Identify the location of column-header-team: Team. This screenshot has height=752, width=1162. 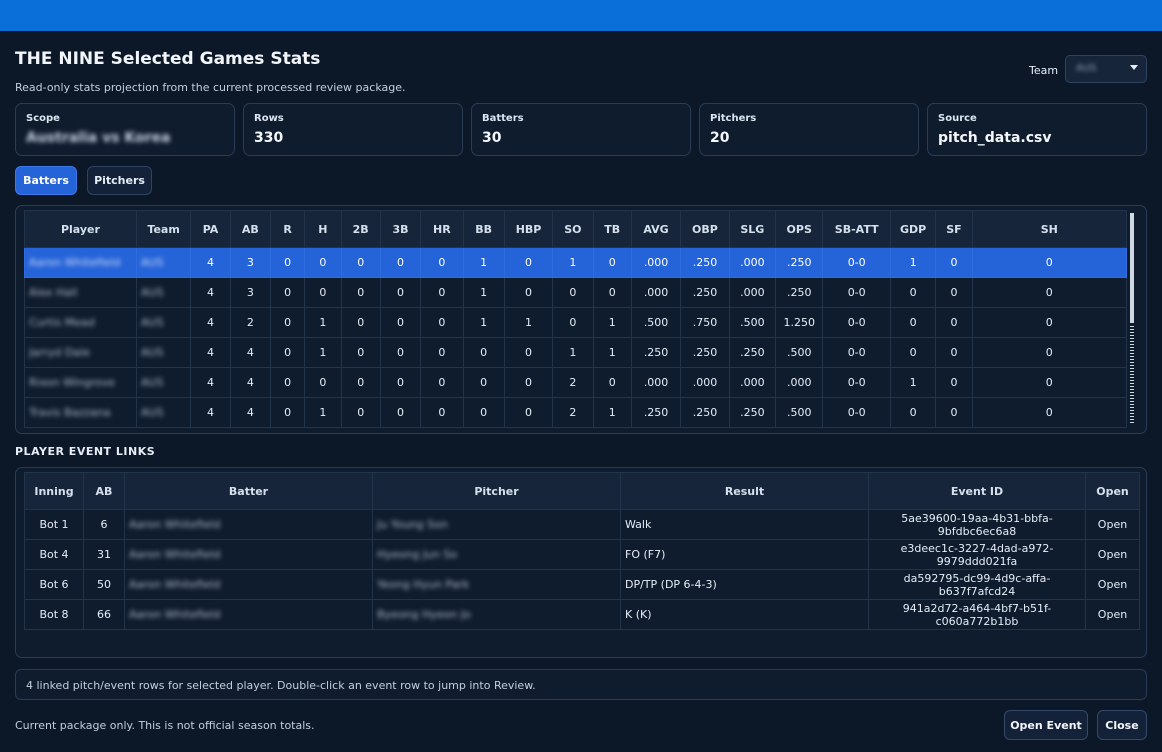
(163, 229).